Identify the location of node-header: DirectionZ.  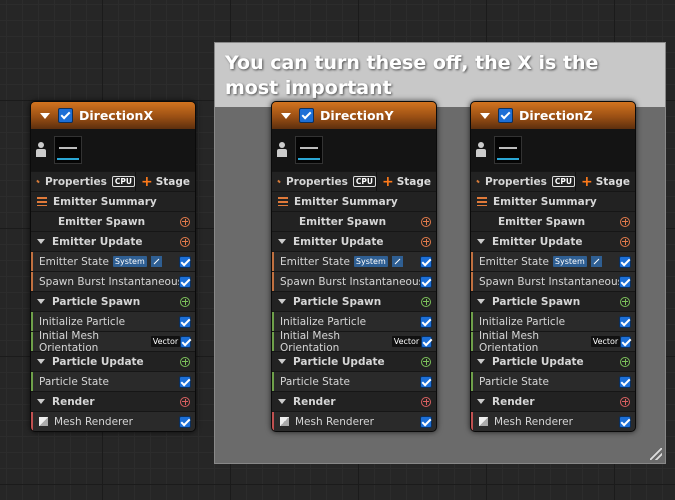
(553, 115).